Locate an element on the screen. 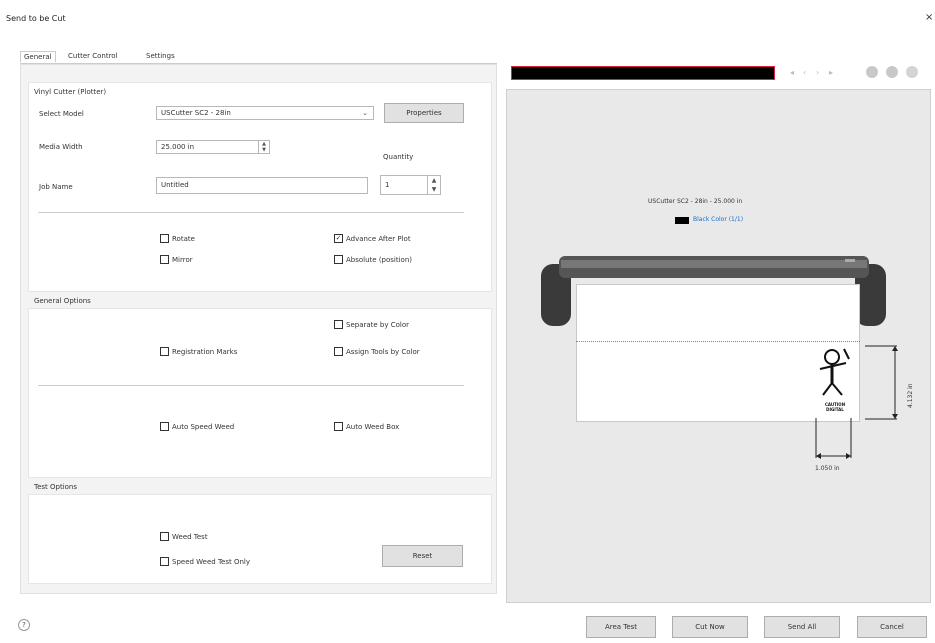 Image resolution: width=935 pixels, height=643 pixels. auto-speed-weed-checkbox is located at coordinates (164, 426).